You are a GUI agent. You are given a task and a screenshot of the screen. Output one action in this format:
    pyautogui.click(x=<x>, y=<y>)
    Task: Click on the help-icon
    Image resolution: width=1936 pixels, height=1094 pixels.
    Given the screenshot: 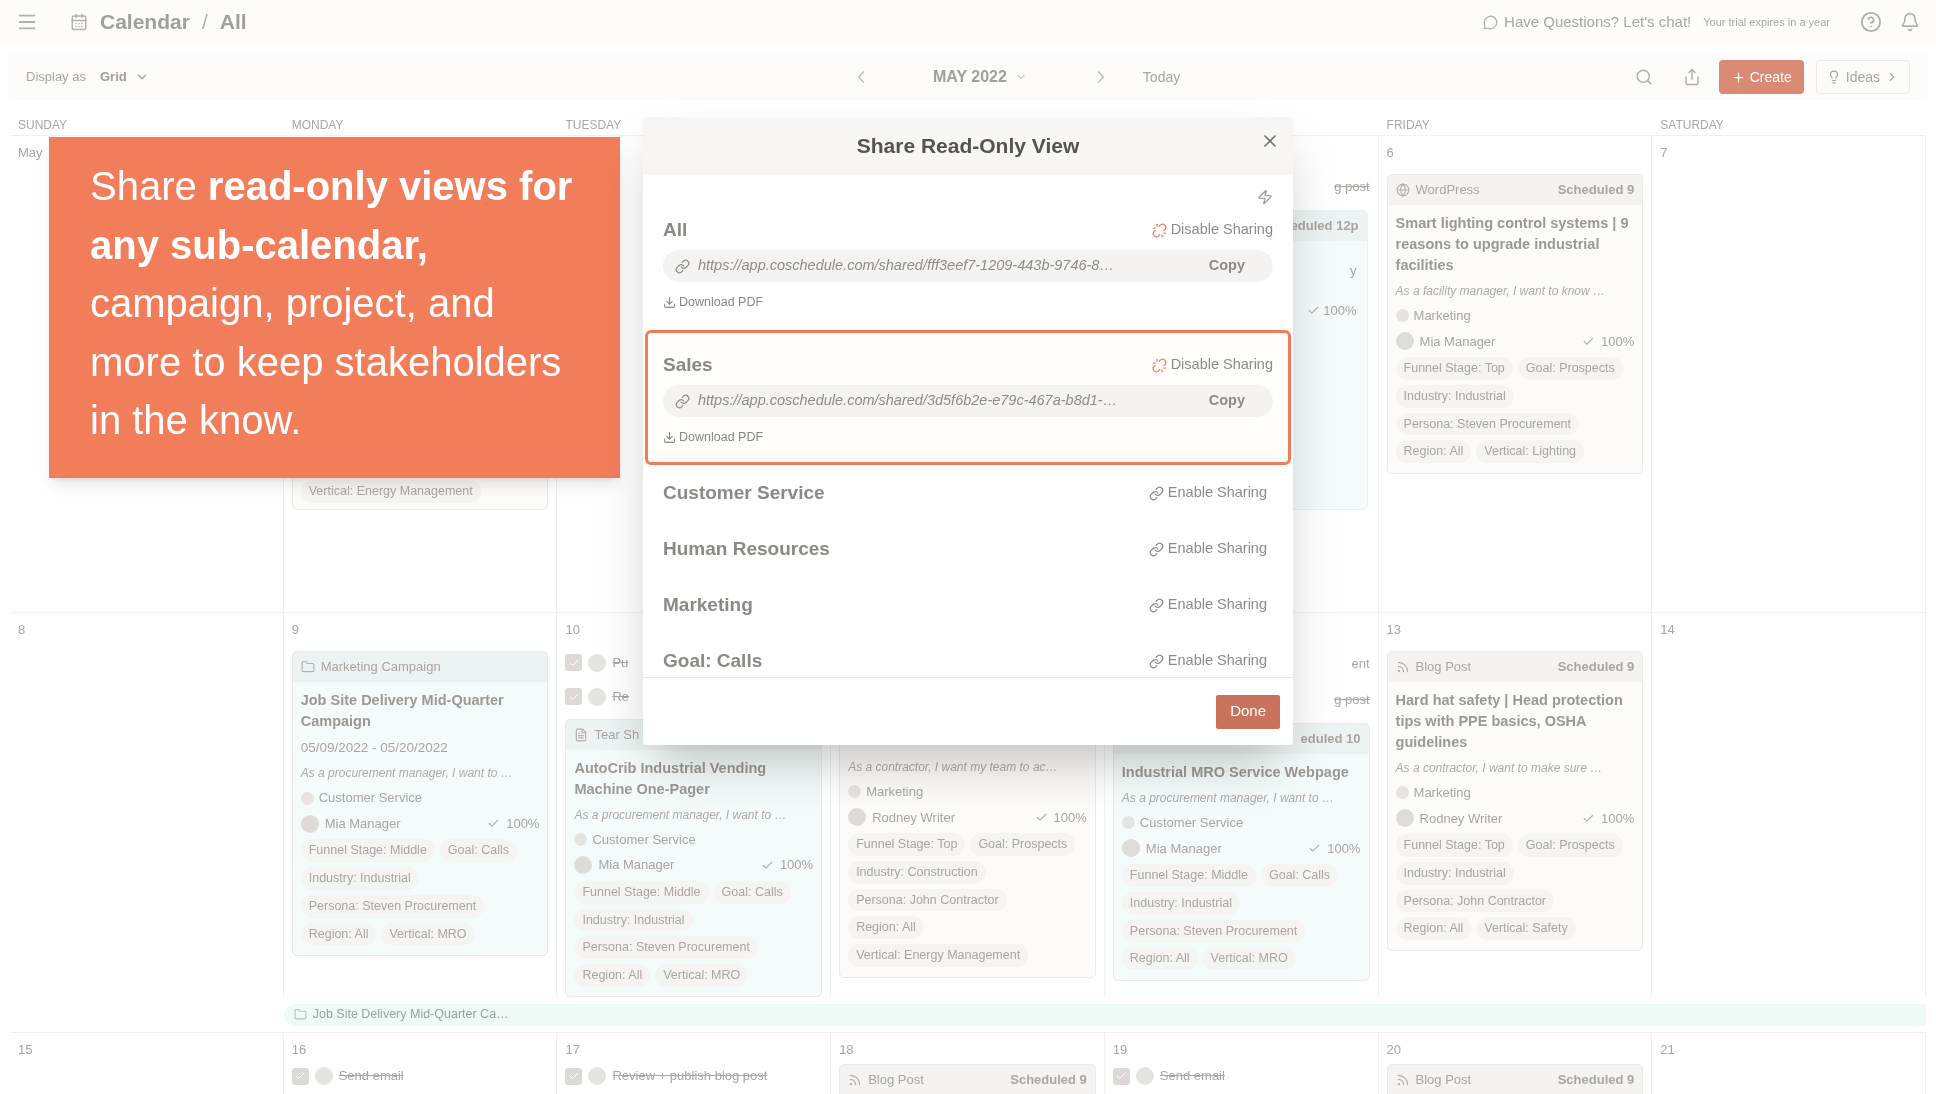 What is the action you would take?
    pyautogui.click(x=1871, y=22)
    